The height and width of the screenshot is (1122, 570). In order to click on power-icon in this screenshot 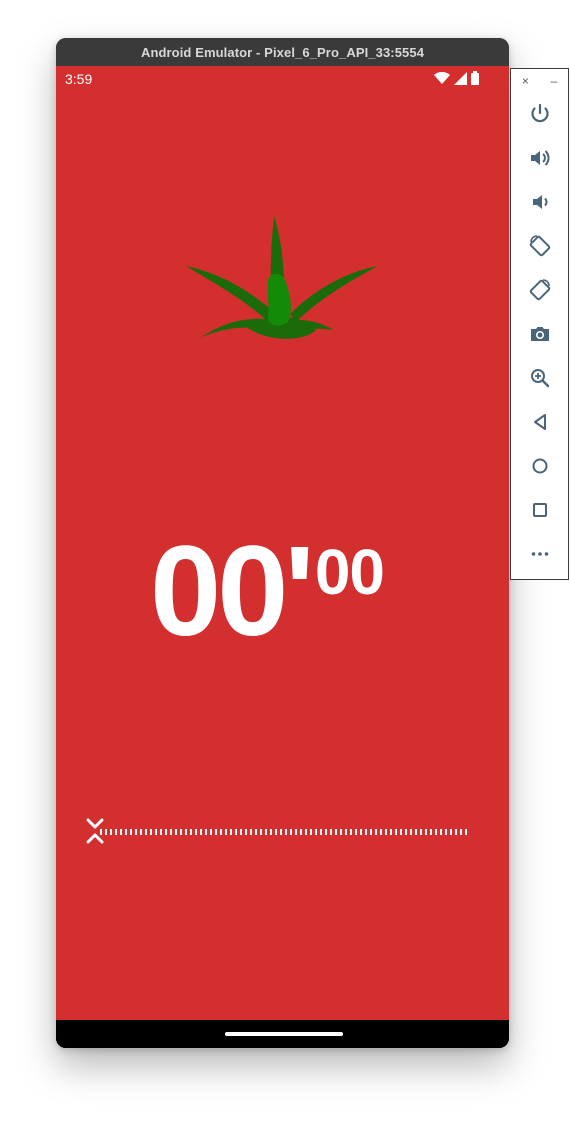, I will do `click(540, 113)`.